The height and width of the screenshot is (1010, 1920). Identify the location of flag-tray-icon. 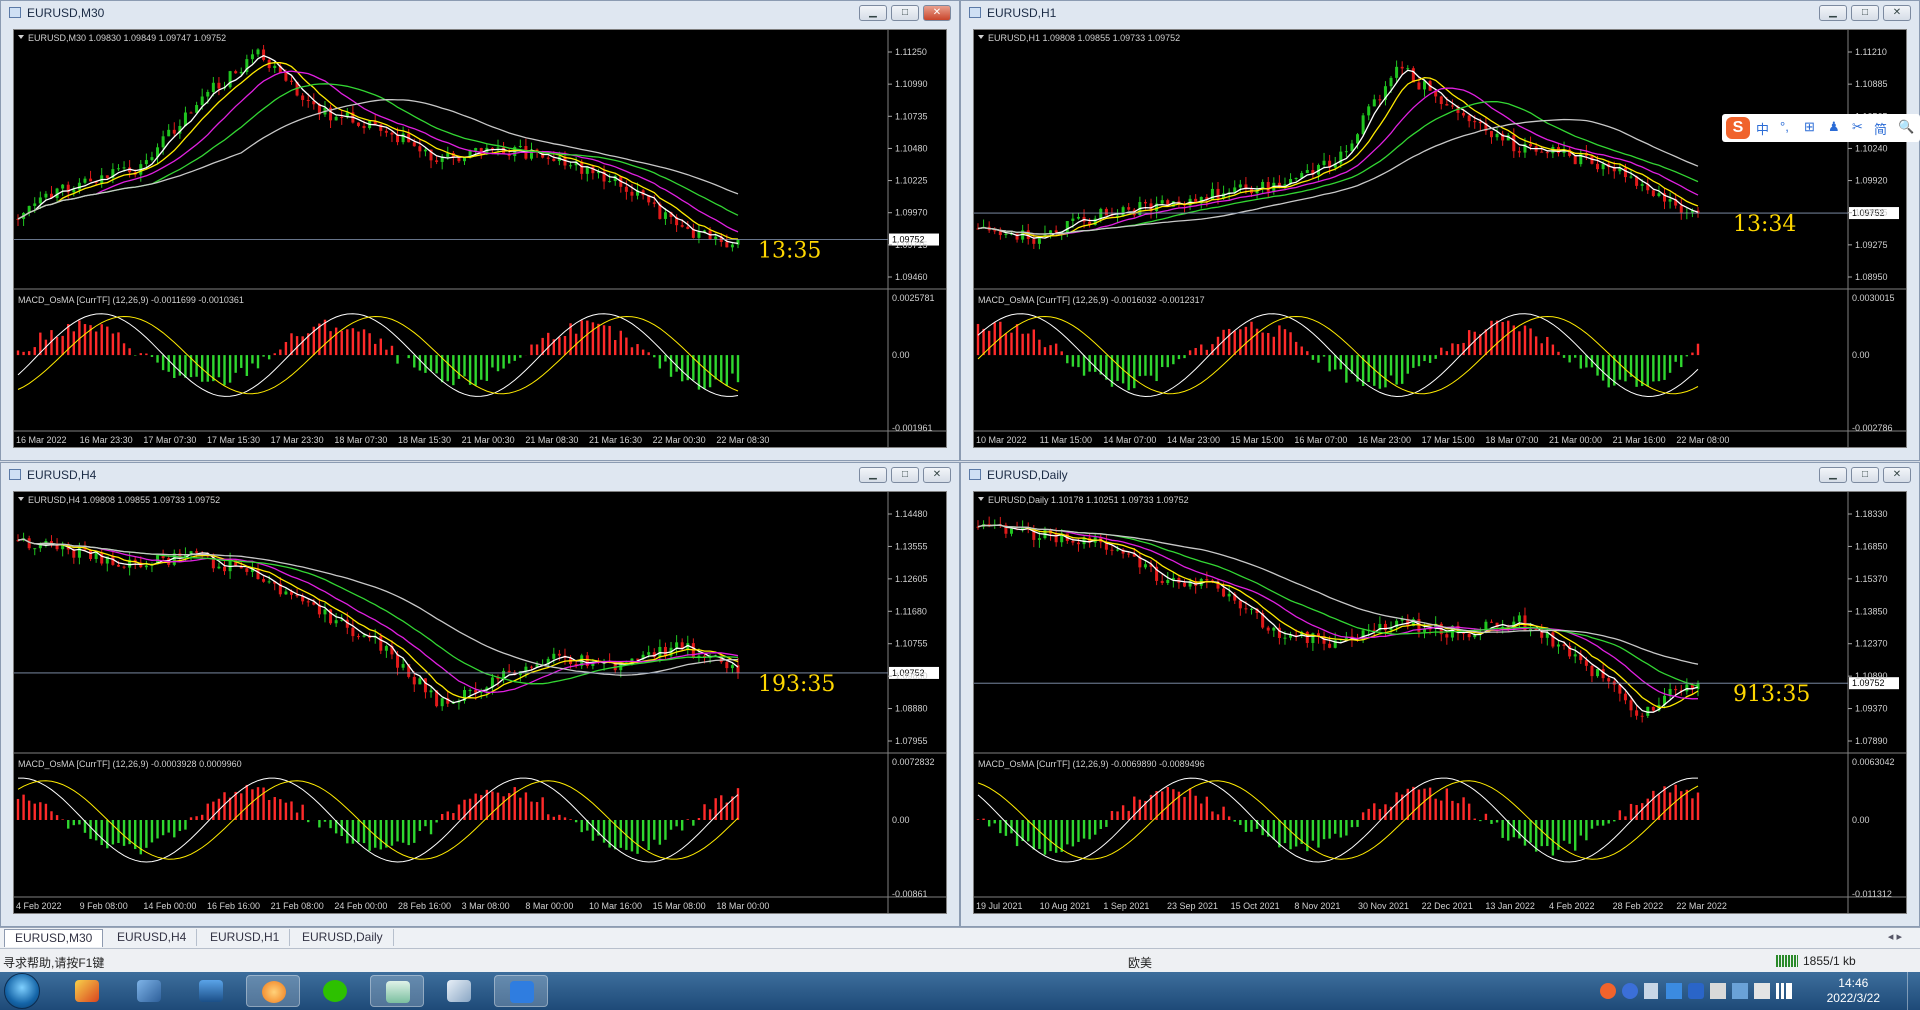
(1651, 991).